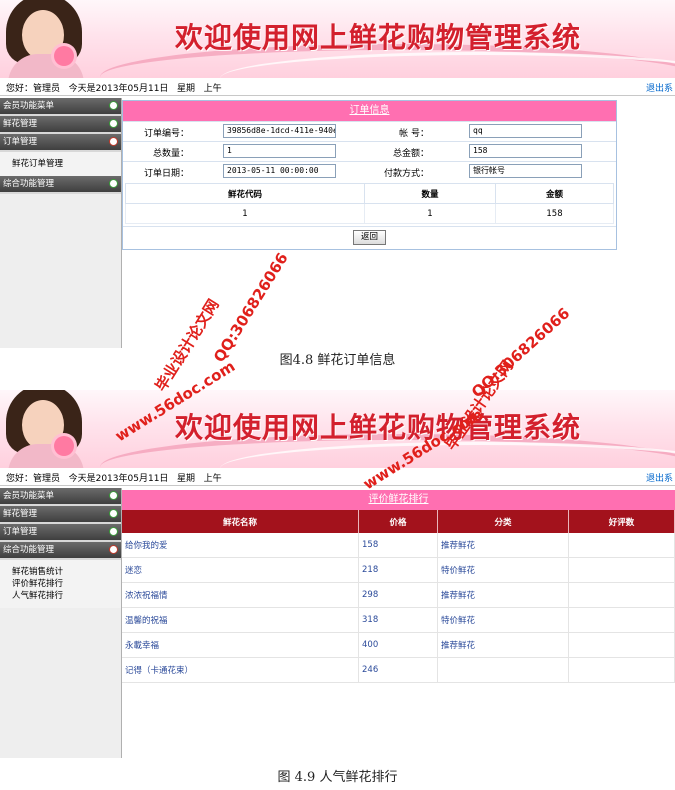  I want to click on column-header: 价格, so click(398, 521).